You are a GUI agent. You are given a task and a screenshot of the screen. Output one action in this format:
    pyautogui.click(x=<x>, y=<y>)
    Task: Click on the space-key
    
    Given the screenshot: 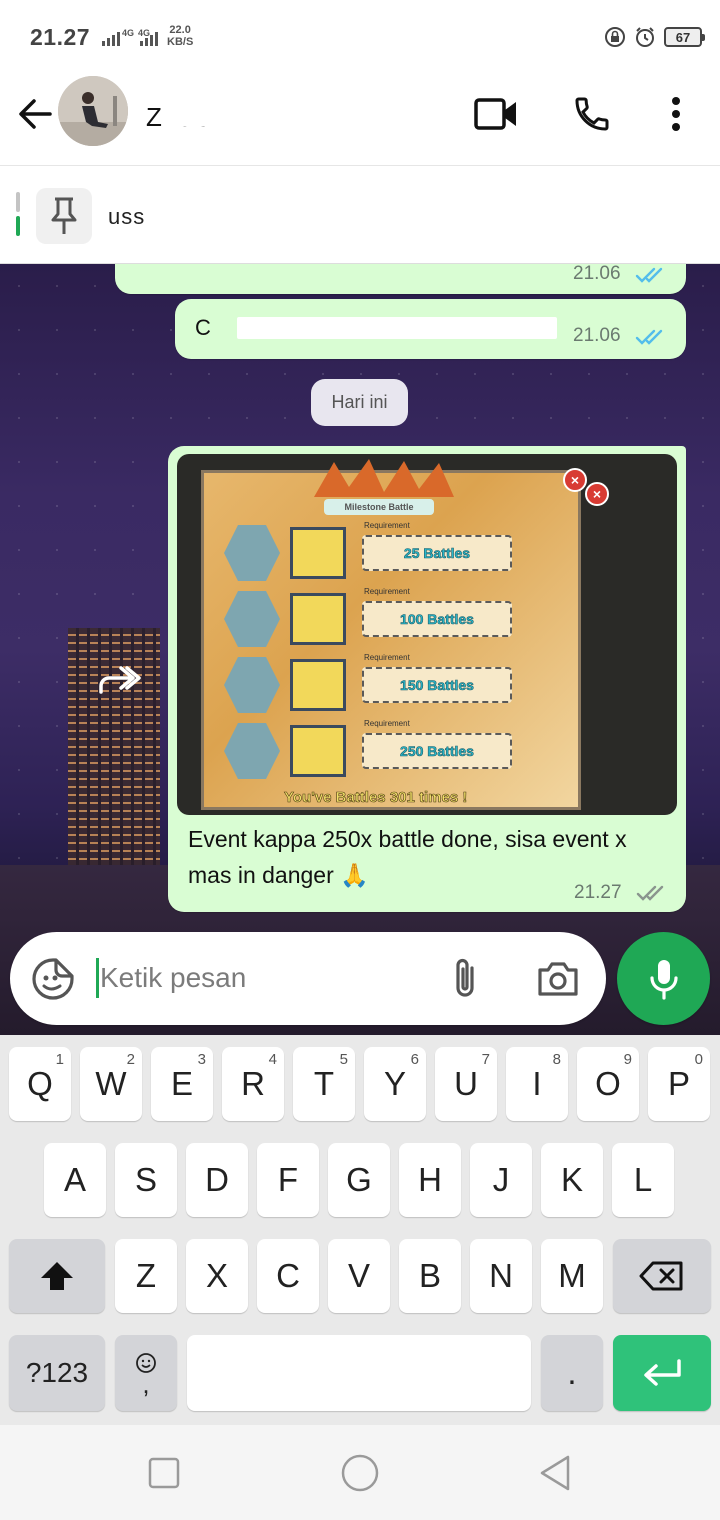 What is the action you would take?
    pyautogui.click(x=359, y=1373)
    